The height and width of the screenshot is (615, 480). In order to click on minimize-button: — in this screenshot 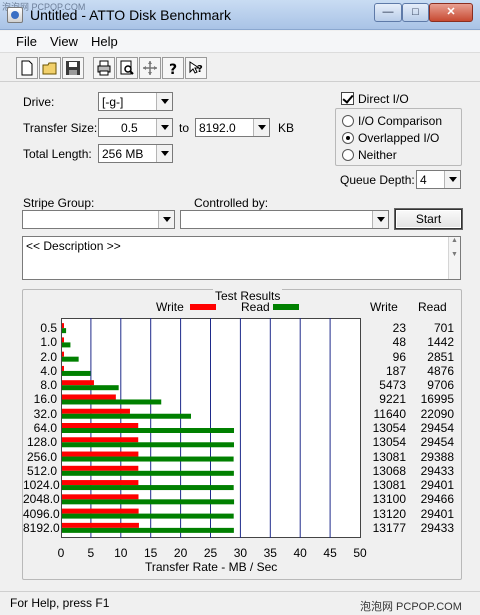, I will do `click(388, 12)`.